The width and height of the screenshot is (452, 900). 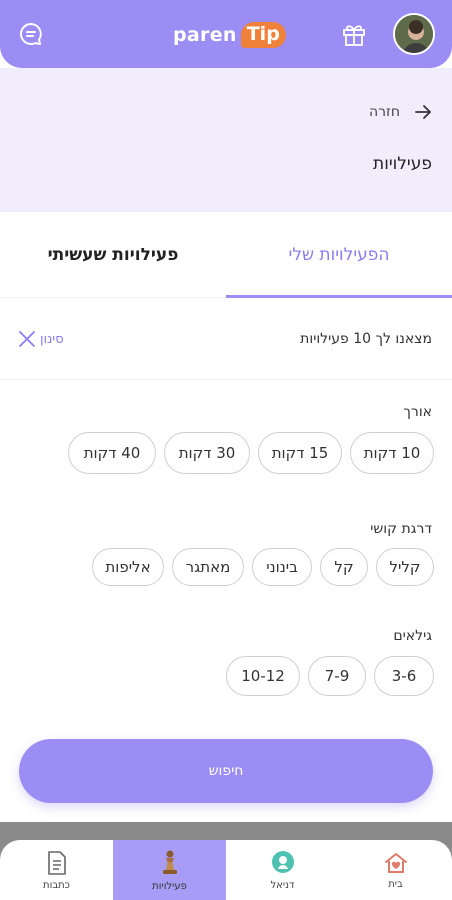 I want to click on bottom-nav: בית דניאל פעילויות כתבות, so click(x=226, y=870).